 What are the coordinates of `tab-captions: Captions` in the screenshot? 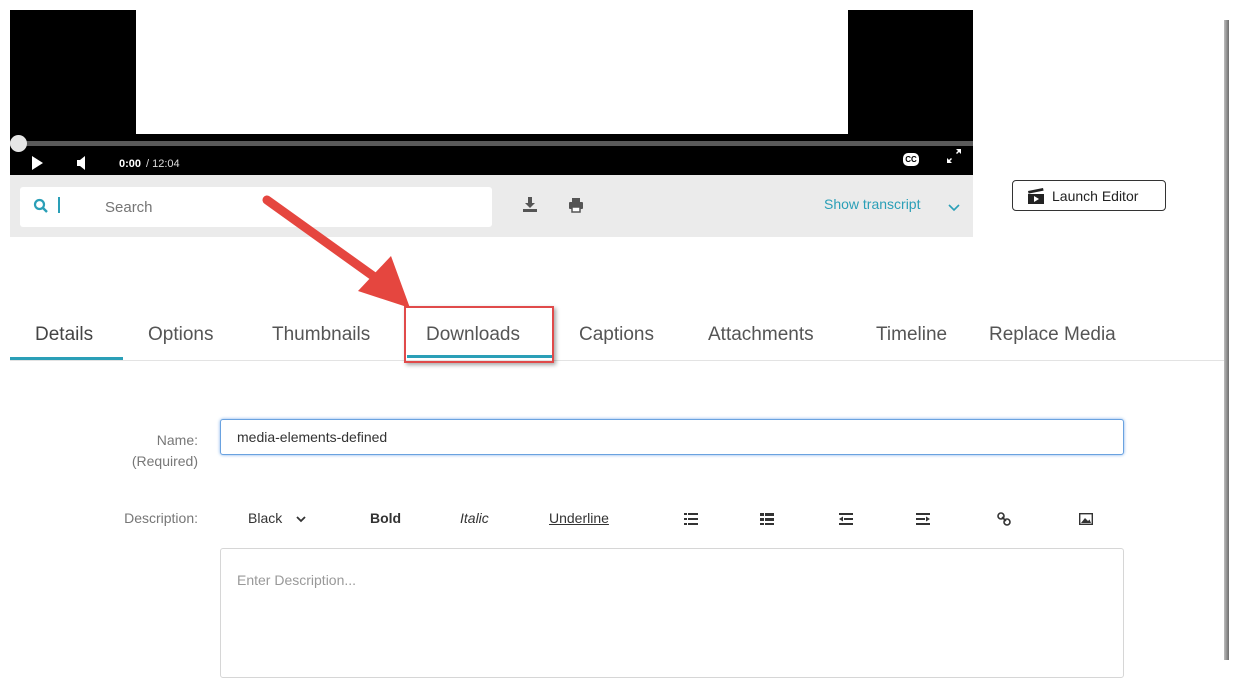 It's located at (616, 335).